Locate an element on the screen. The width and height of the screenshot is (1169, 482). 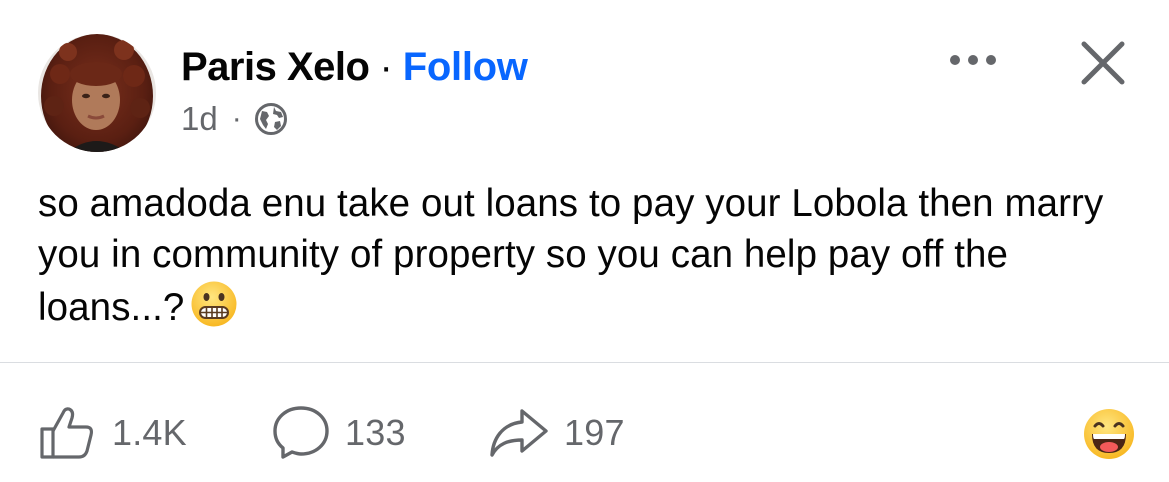
thumbs-up-icon is located at coordinates (68, 433).